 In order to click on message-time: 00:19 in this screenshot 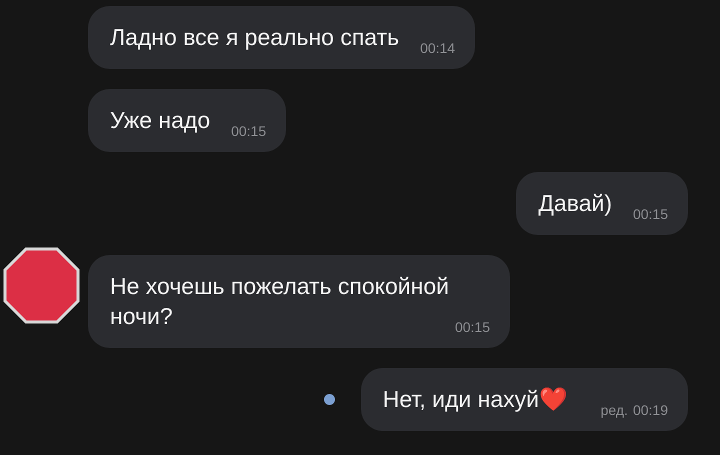, I will do `click(650, 410)`.